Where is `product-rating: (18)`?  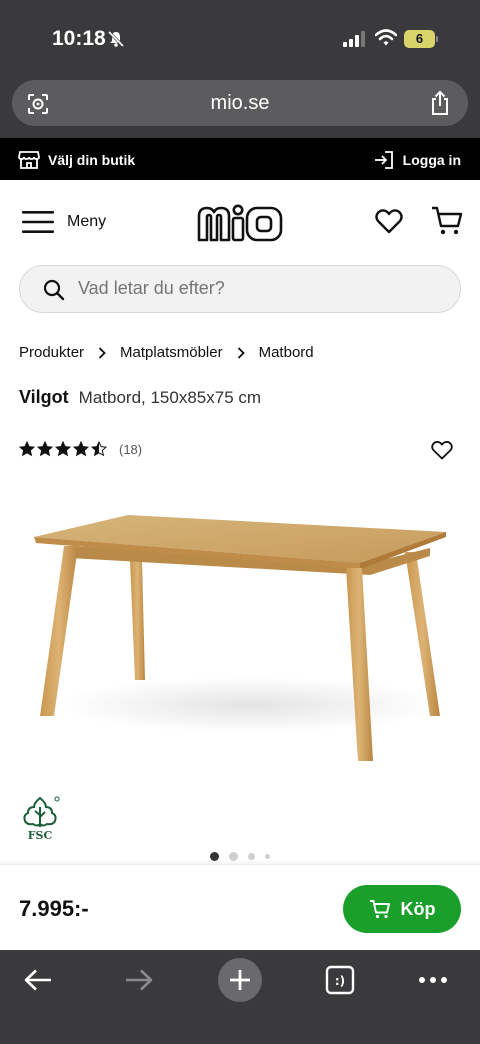 product-rating: (18) is located at coordinates (80, 449).